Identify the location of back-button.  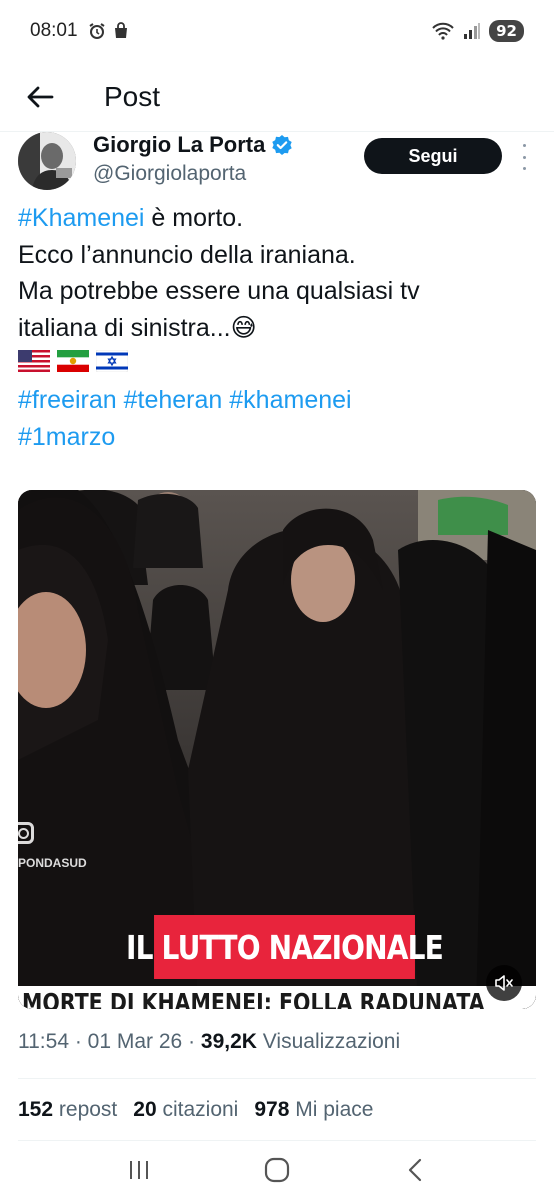
(40, 97).